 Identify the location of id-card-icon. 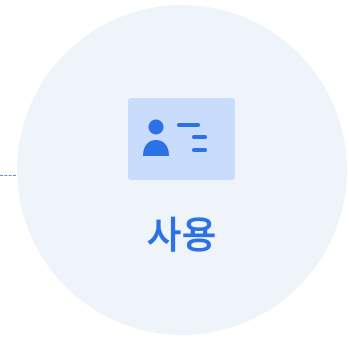
(181, 139).